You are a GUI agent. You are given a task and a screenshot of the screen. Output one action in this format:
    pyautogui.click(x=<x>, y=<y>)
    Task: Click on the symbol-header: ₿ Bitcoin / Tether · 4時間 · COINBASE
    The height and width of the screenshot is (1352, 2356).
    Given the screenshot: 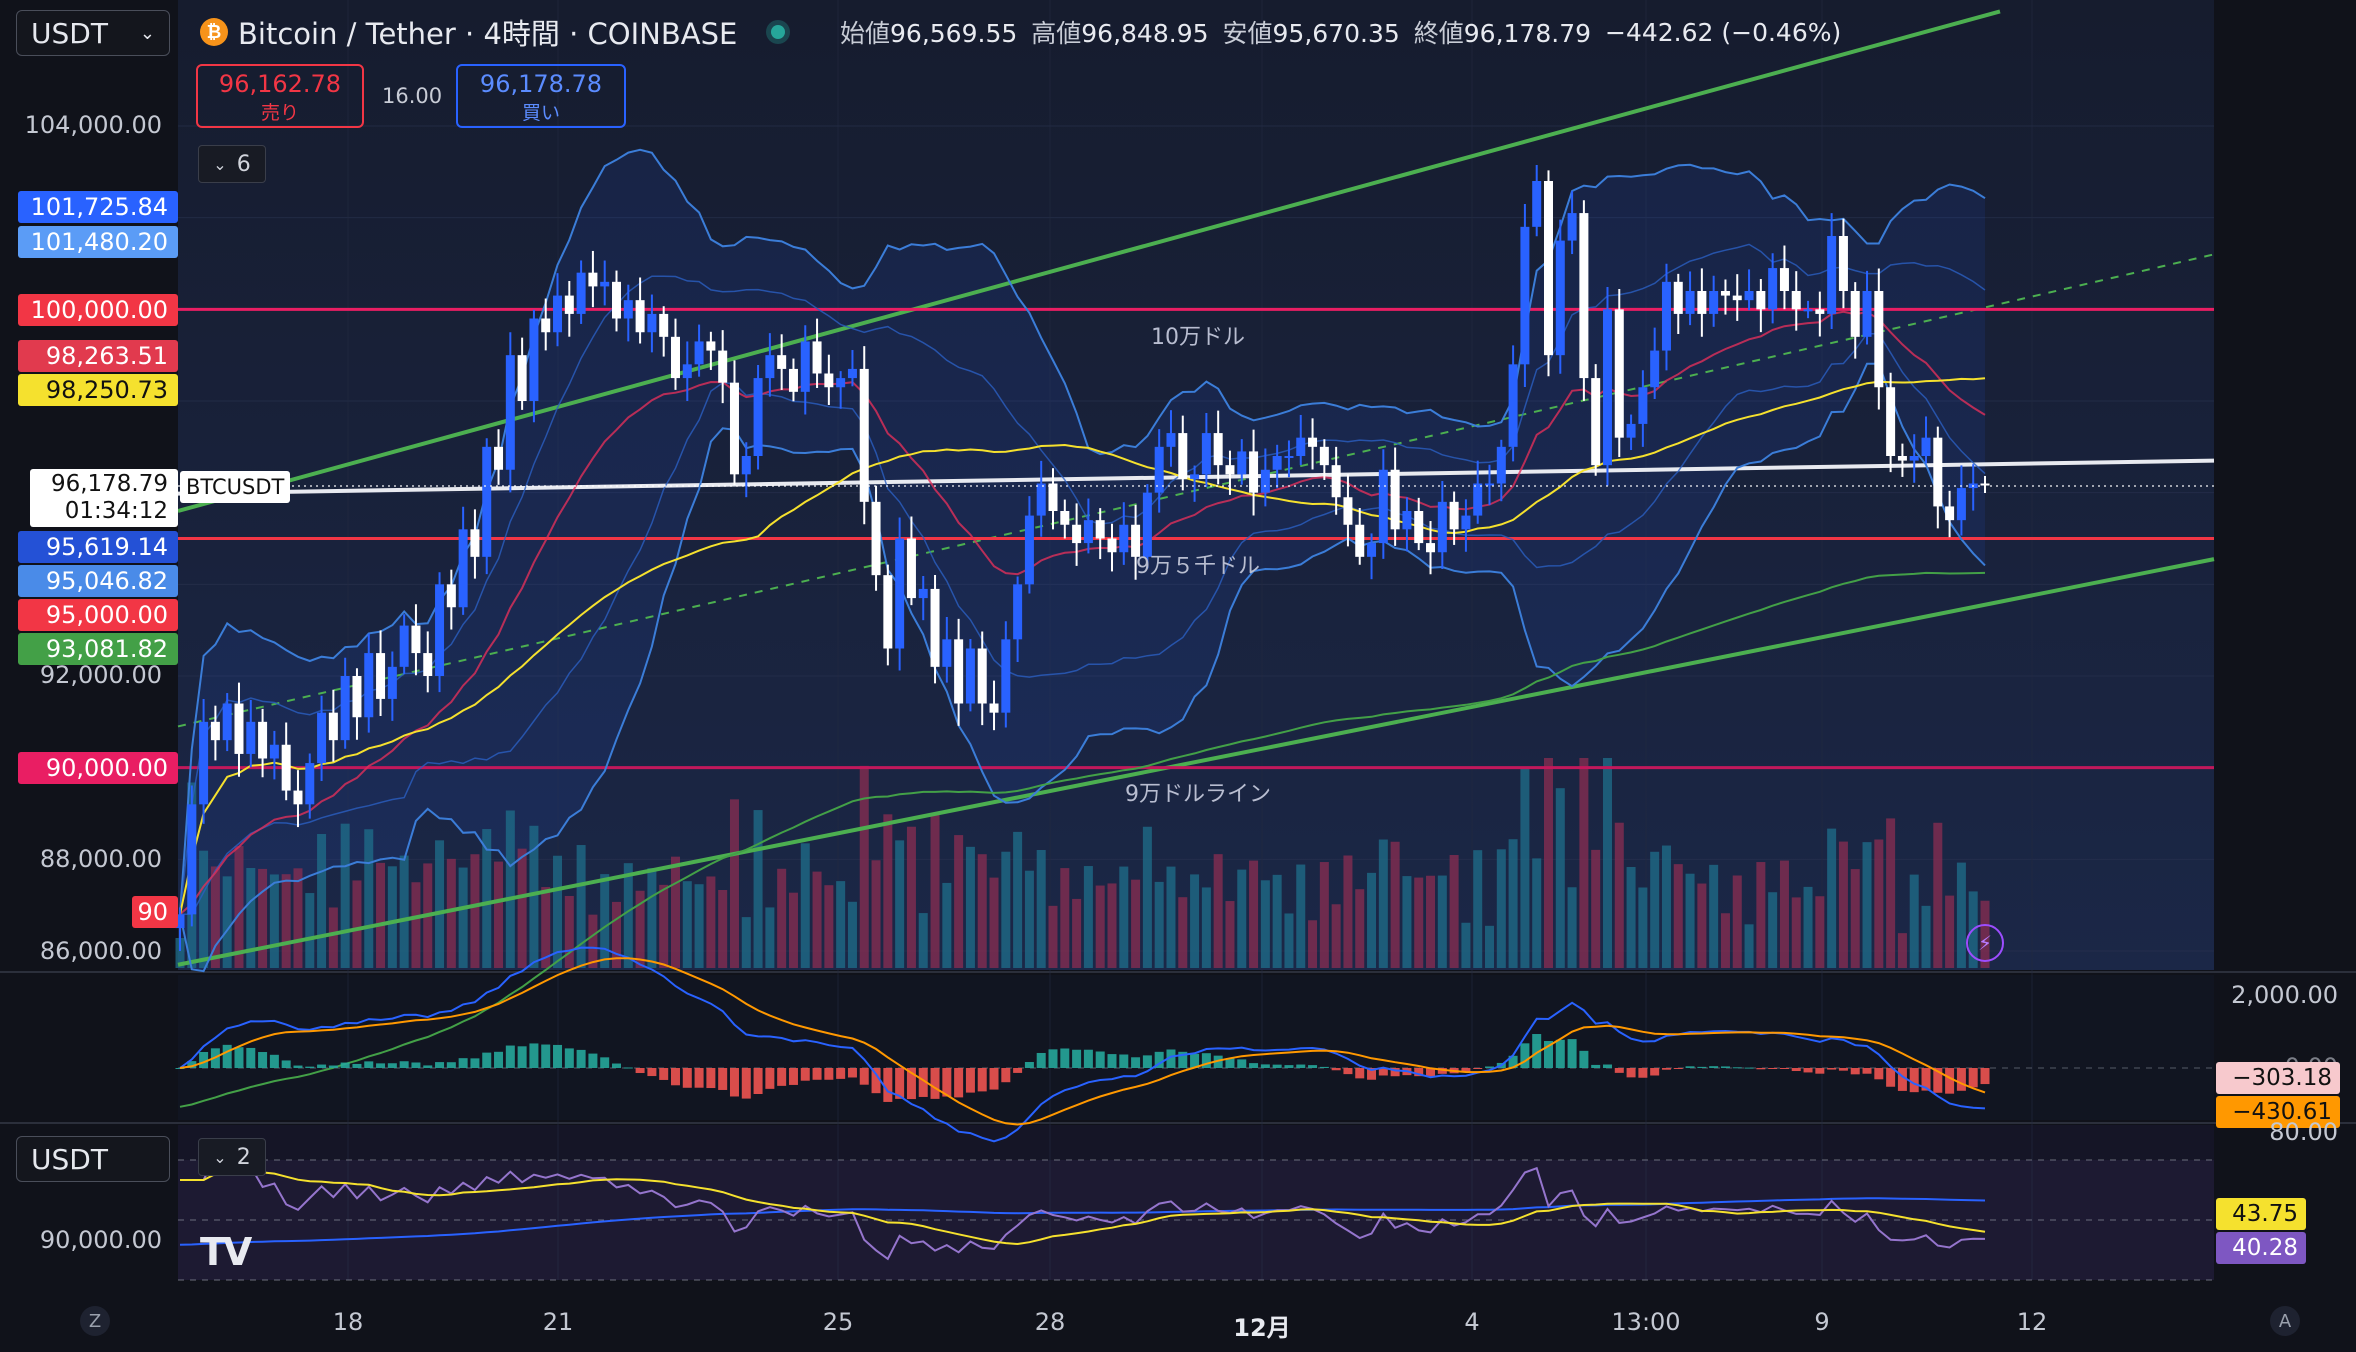 What is the action you would take?
    pyautogui.click(x=493, y=32)
    